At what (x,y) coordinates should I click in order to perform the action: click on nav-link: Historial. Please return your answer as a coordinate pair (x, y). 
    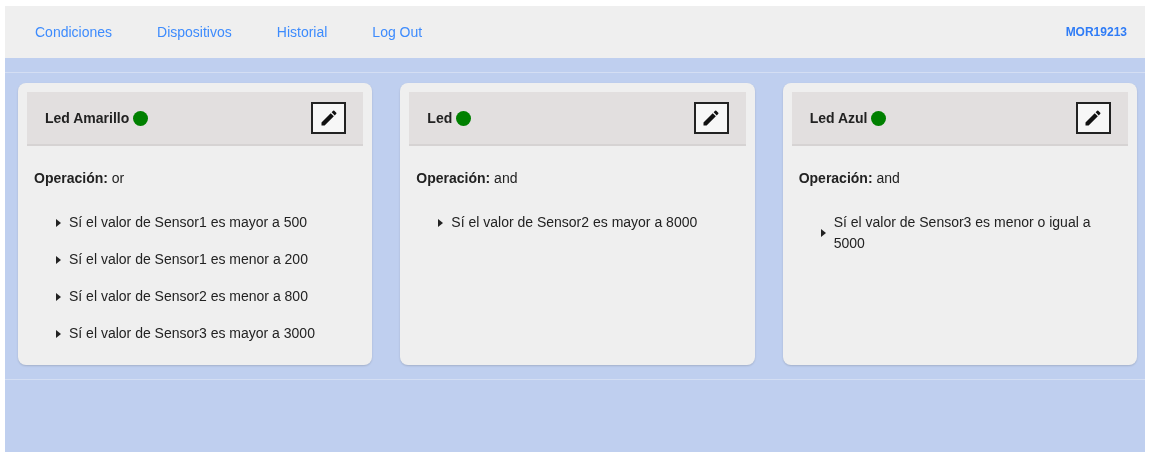
    Looking at the image, I should click on (302, 32).